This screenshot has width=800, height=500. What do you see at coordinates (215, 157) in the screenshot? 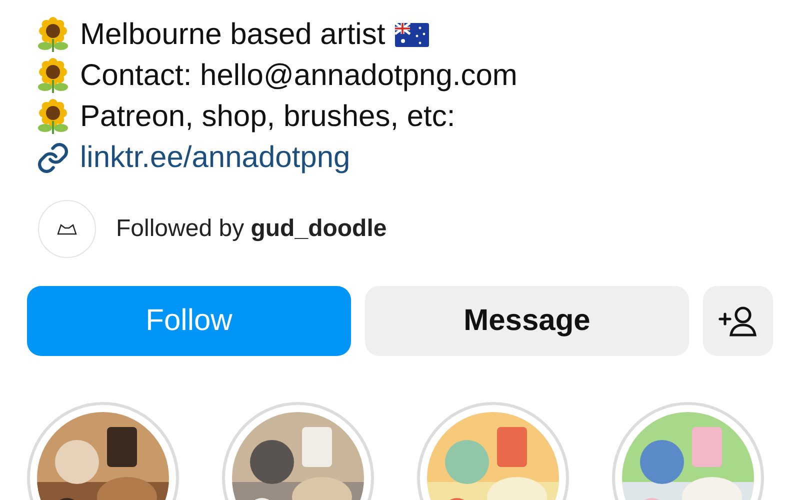
I see `bio-link: linktr.ee/annadotpng` at bounding box center [215, 157].